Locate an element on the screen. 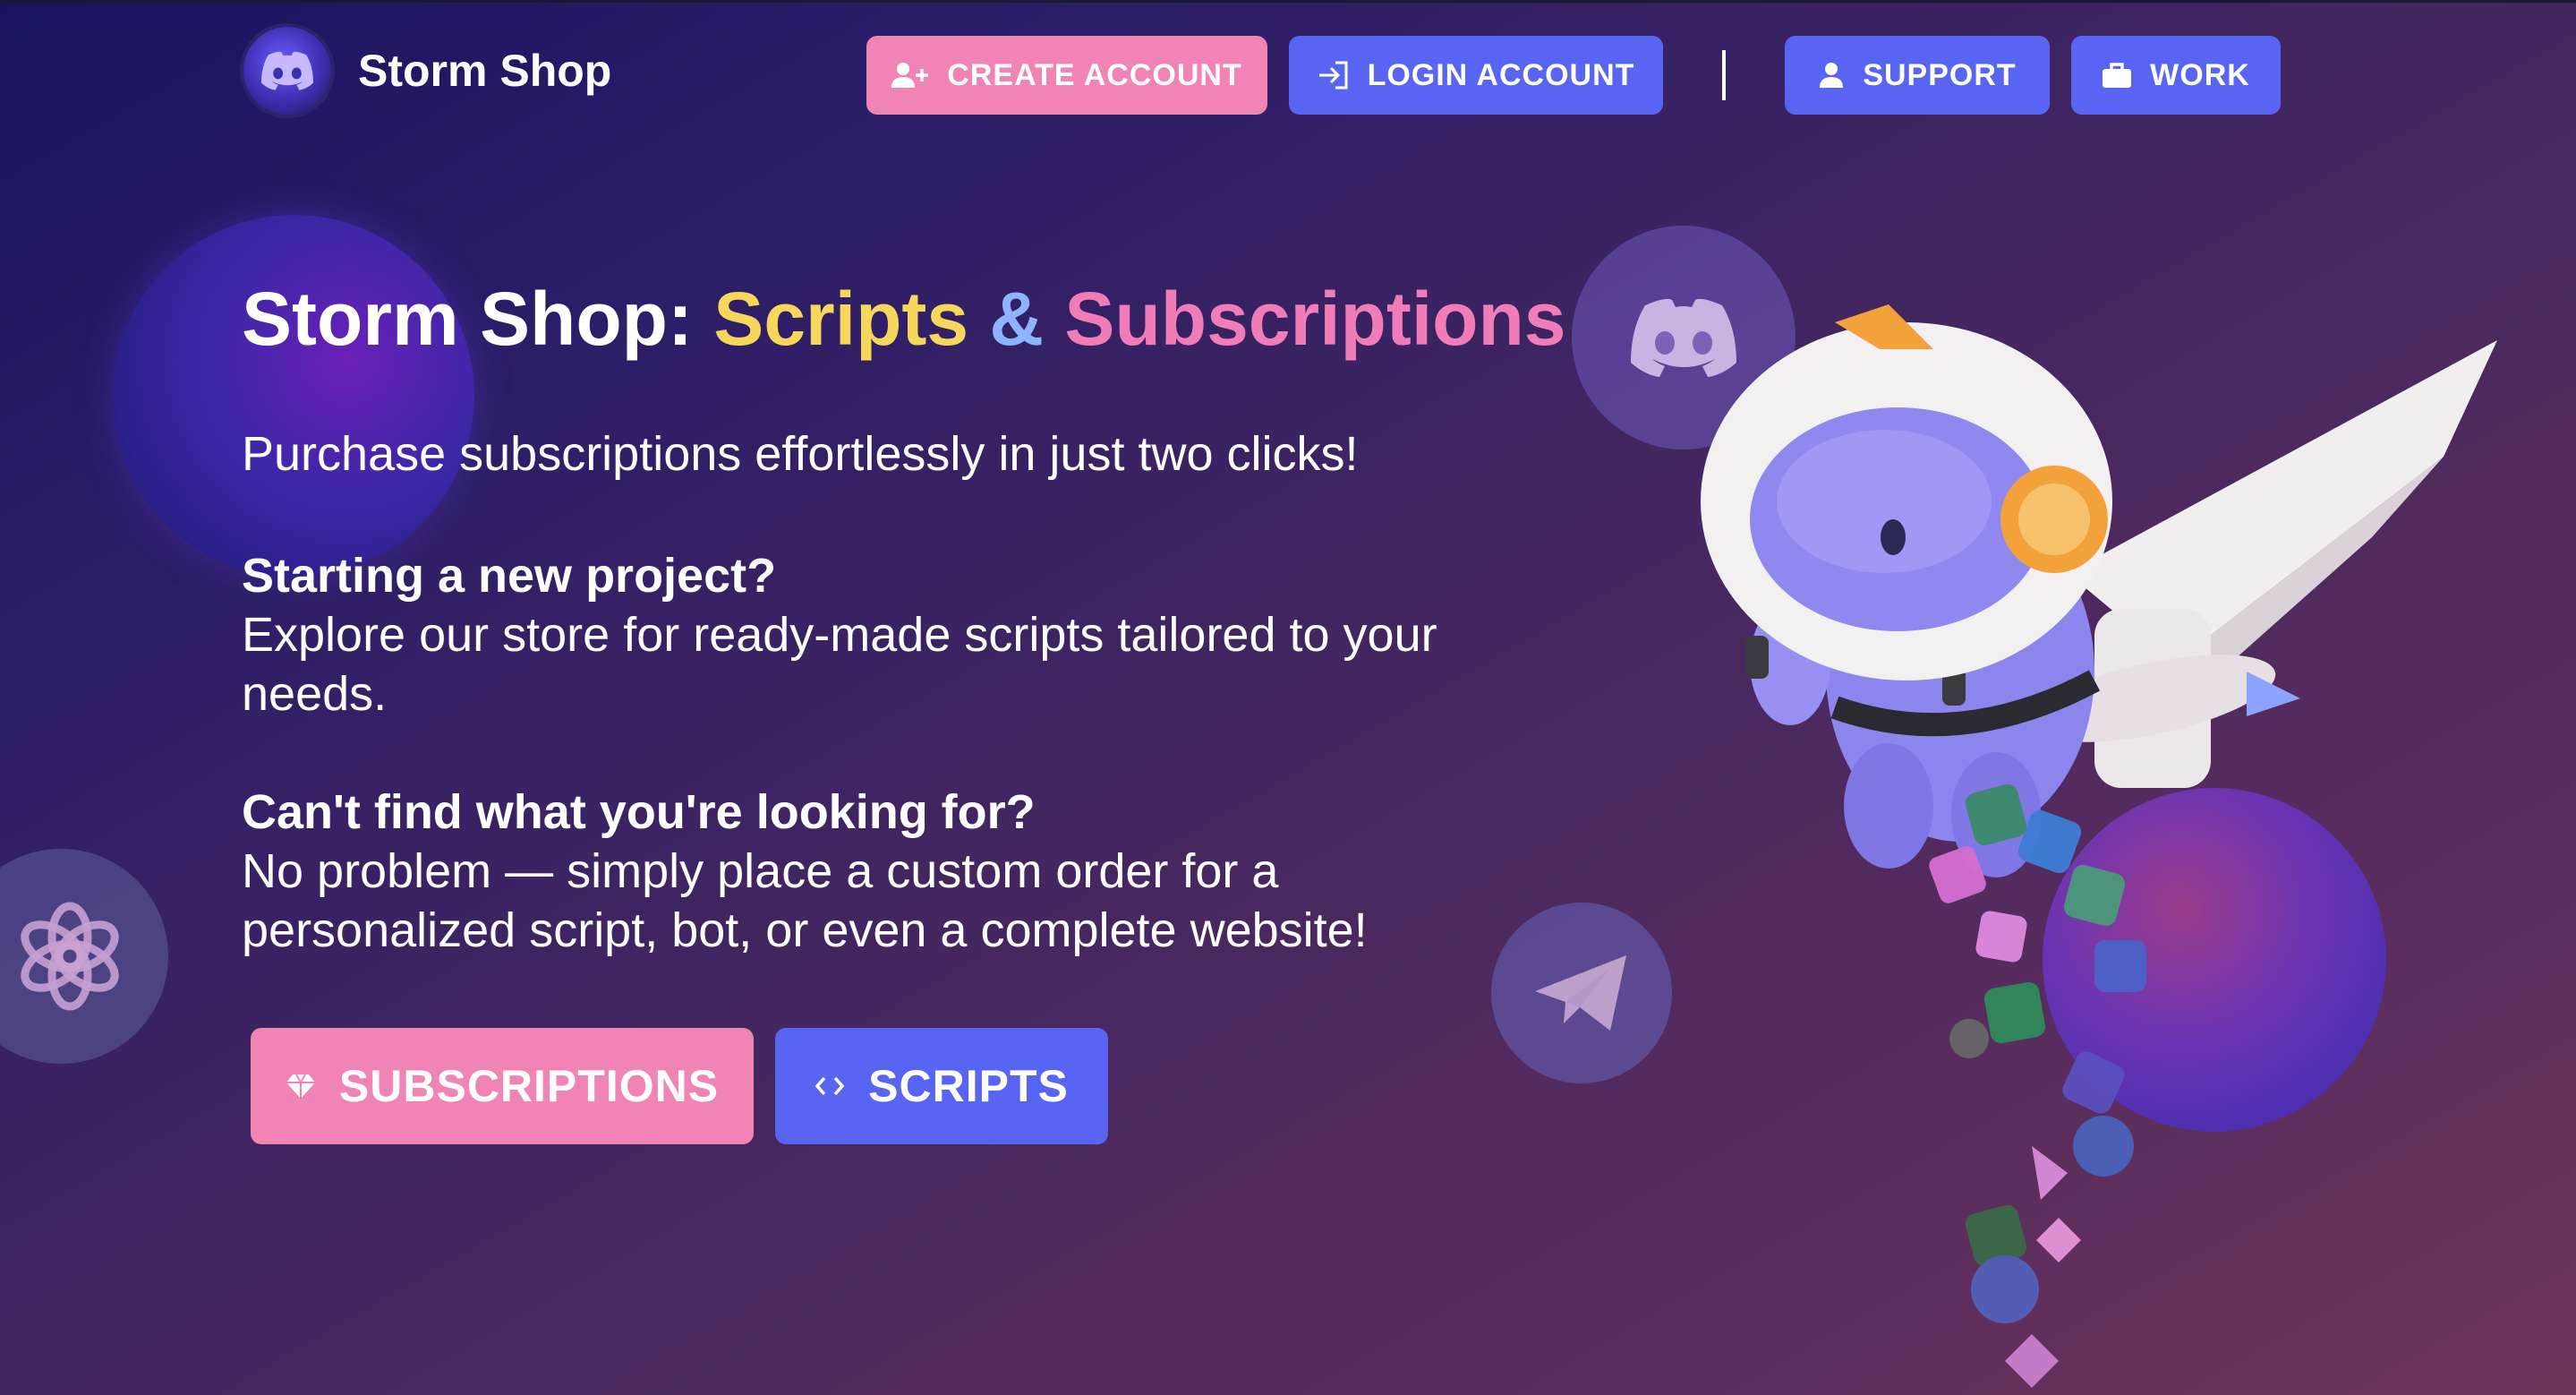 The height and width of the screenshot is (1395, 2576). hero-title-scripts: Scripts is located at coordinates (841, 319).